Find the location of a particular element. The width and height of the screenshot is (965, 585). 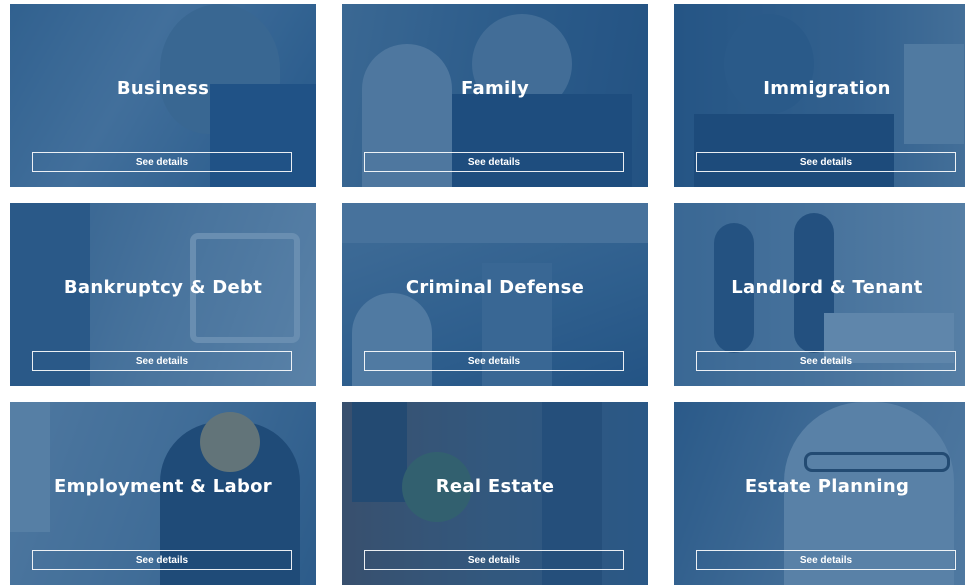

card-title: Employment & Labor is located at coordinates (163, 486).